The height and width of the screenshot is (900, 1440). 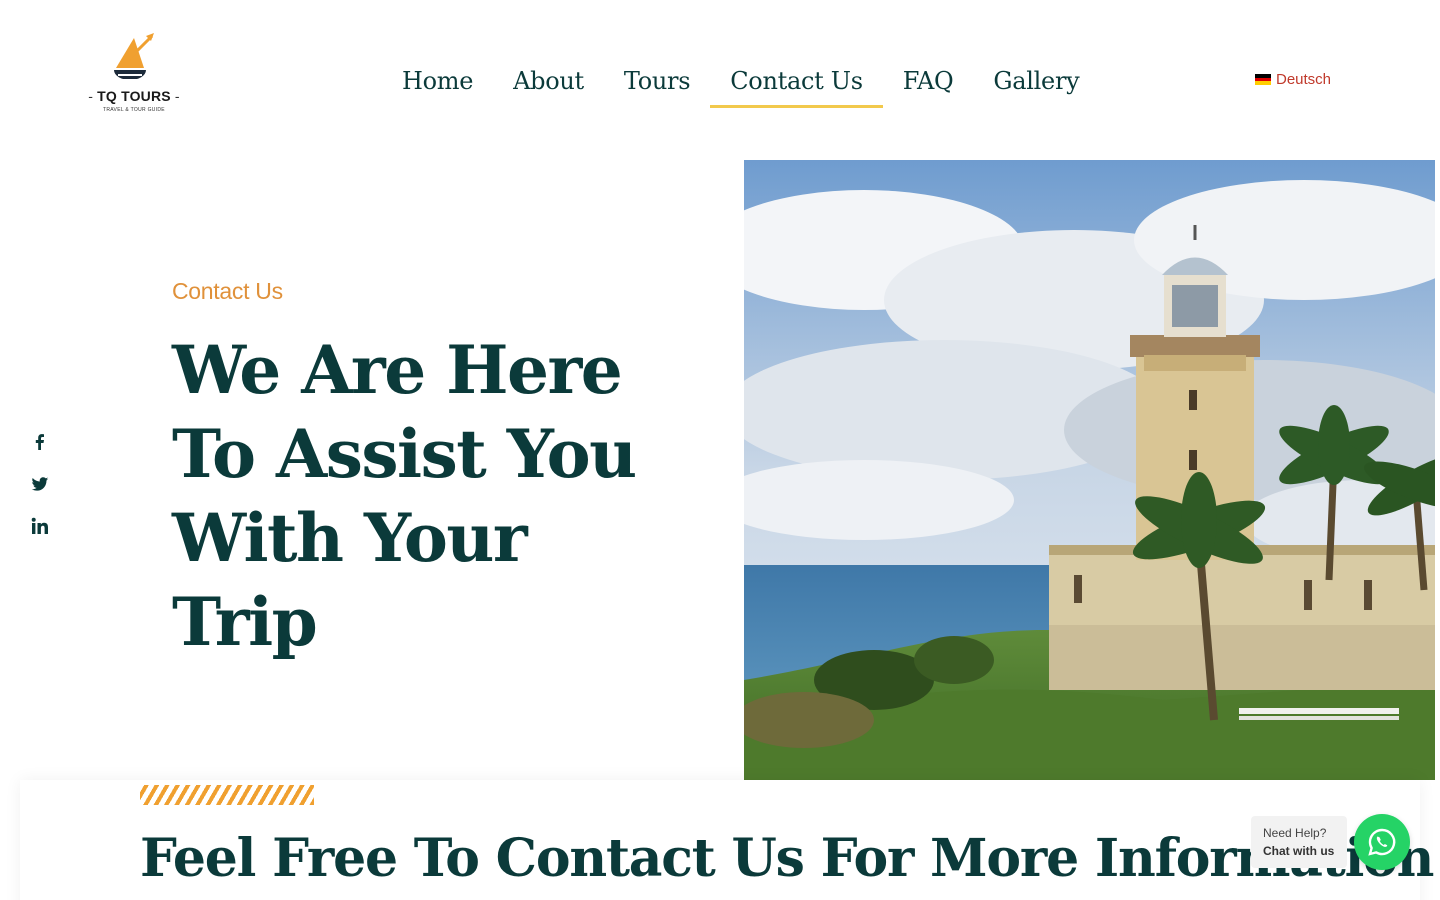 What do you see at coordinates (1304, 79) in the screenshot?
I see `language-label: Deutsch` at bounding box center [1304, 79].